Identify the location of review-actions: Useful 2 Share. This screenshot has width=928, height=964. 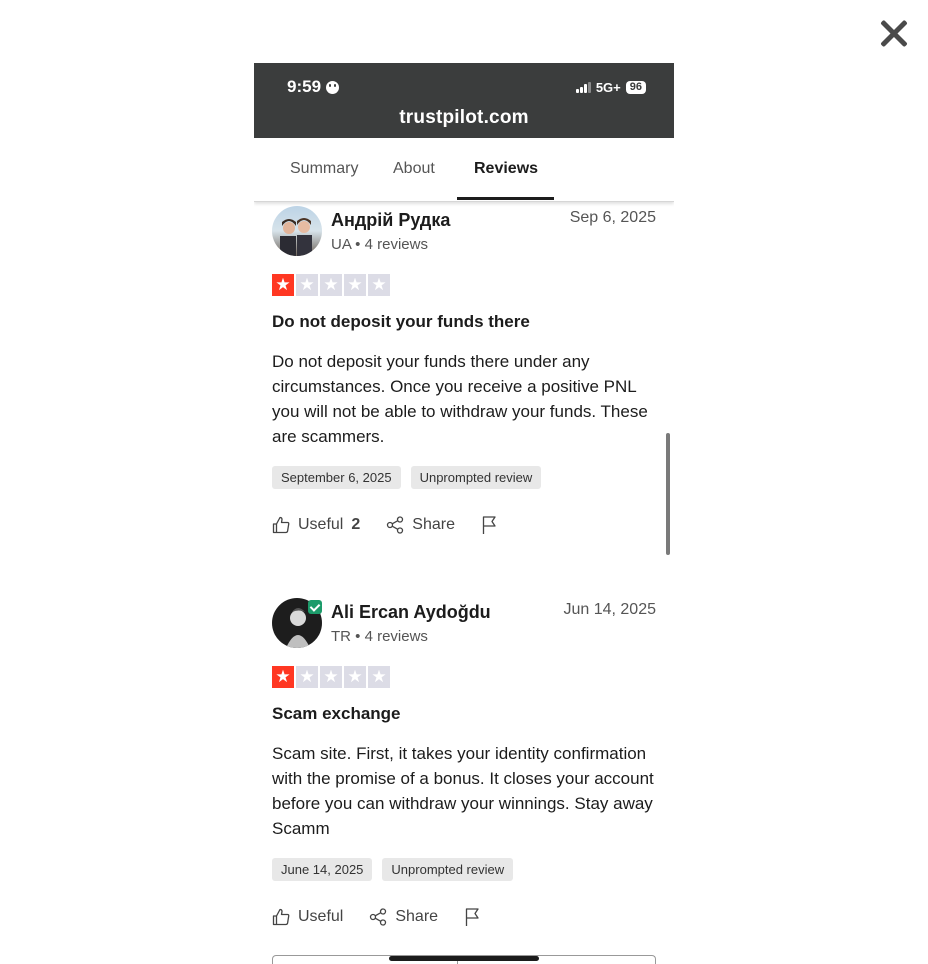
(398, 525).